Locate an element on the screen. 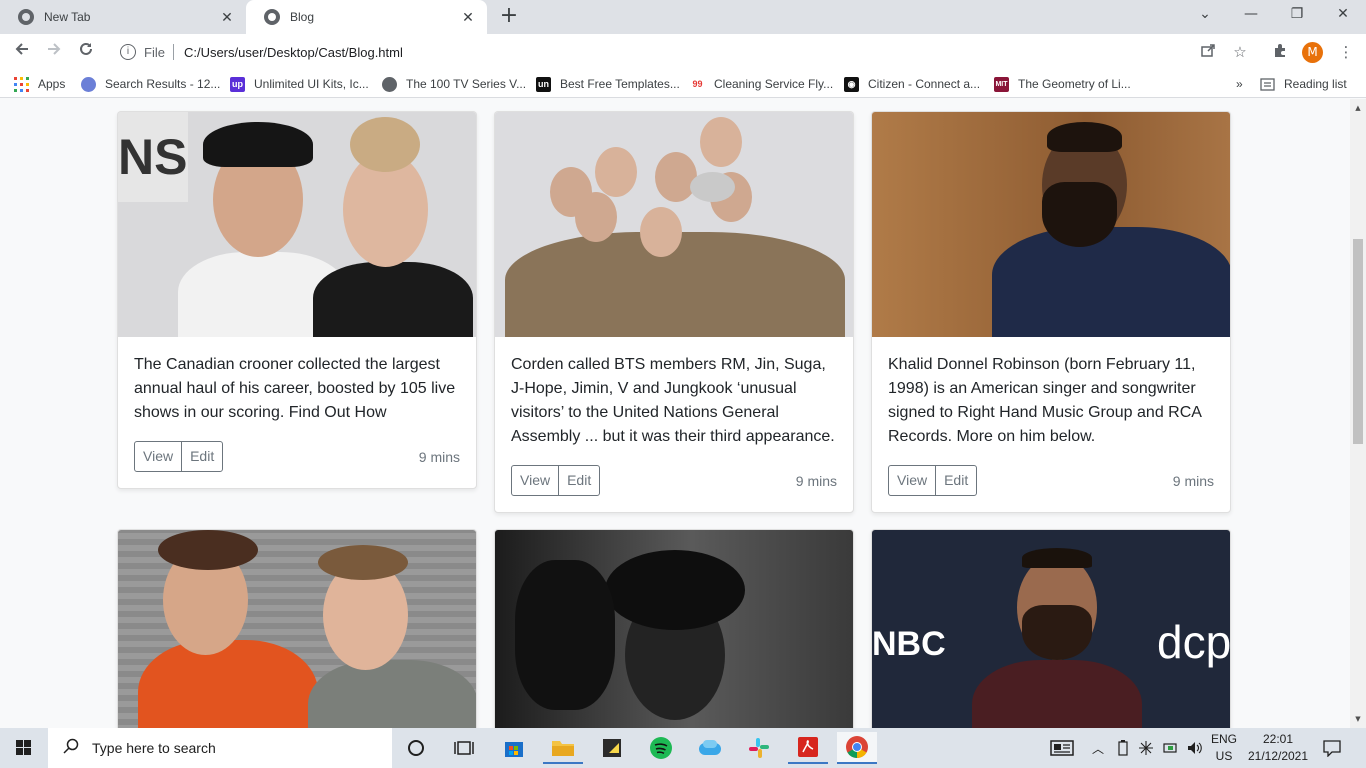 This screenshot has width=1366, height=768. minimize-button: — is located at coordinates (1251, 15).